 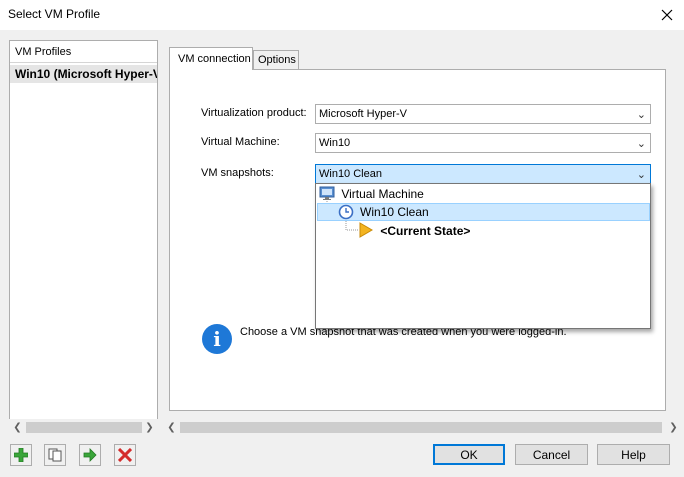 I want to click on close-icon, so click(x=667, y=15).